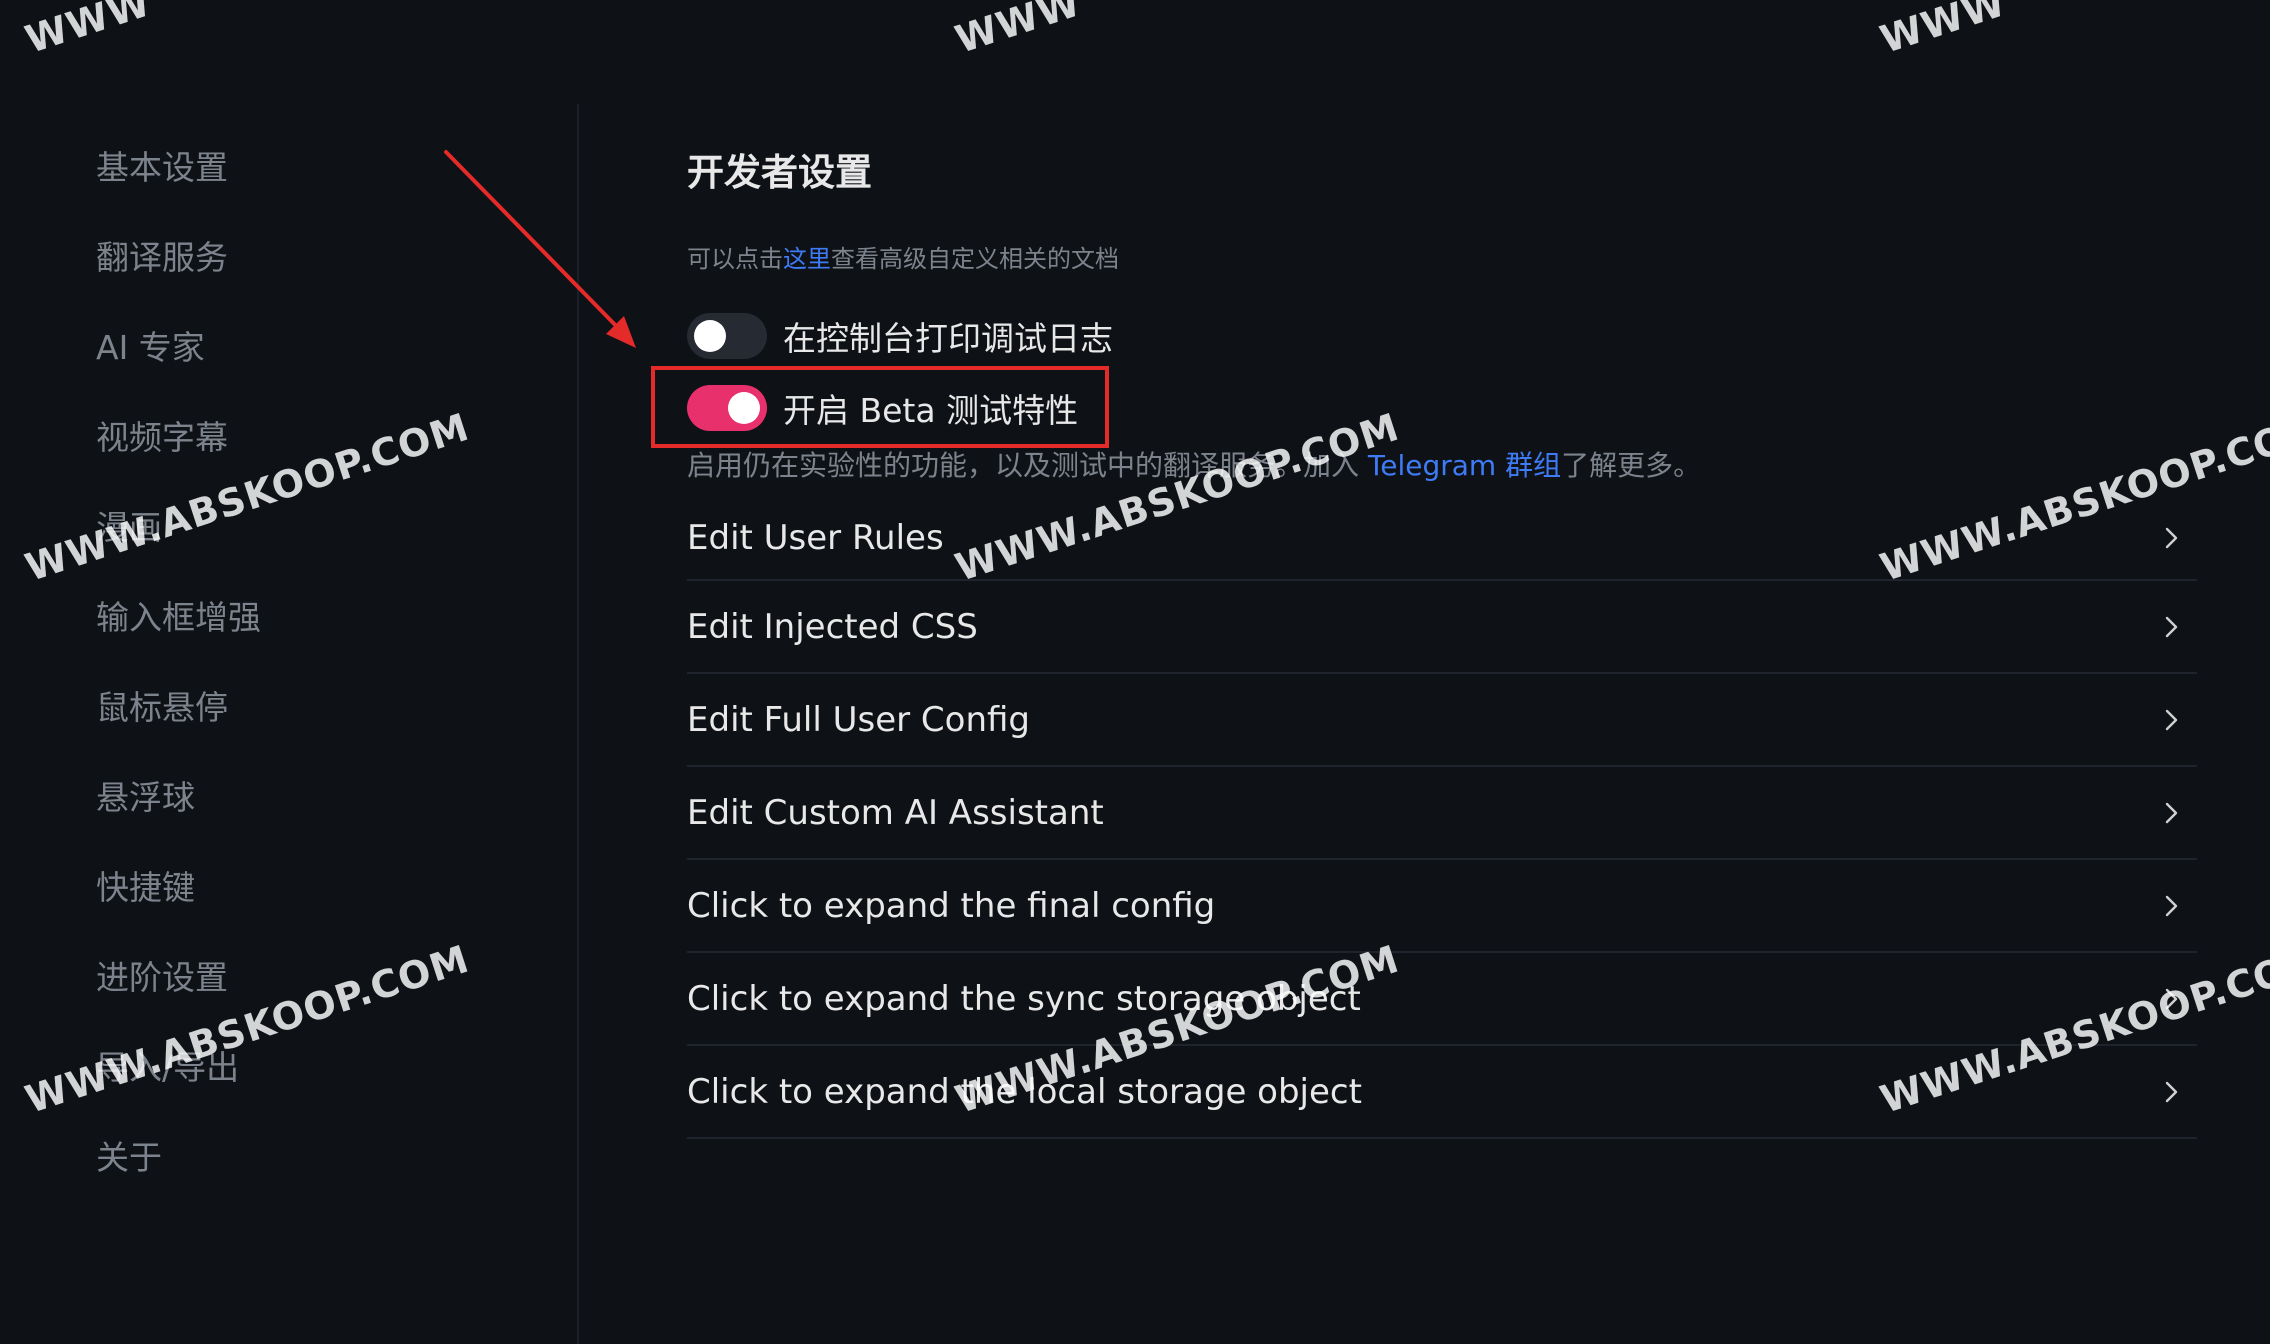 This screenshot has height=1344, width=2270. What do you see at coordinates (895, 812) in the screenshot?
I see `row-label: Edit Custom AI Assistant` at bounding box center [895, 812].